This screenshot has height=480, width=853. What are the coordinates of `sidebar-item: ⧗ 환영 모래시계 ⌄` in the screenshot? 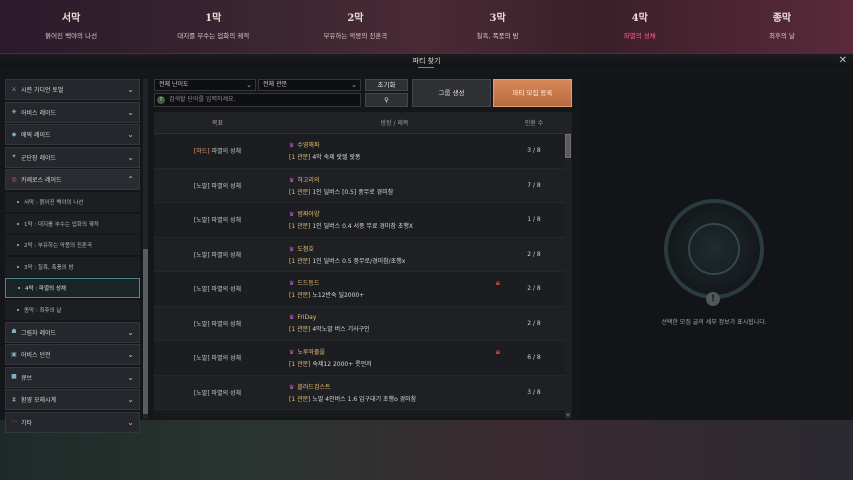 It's located at (72, 400).